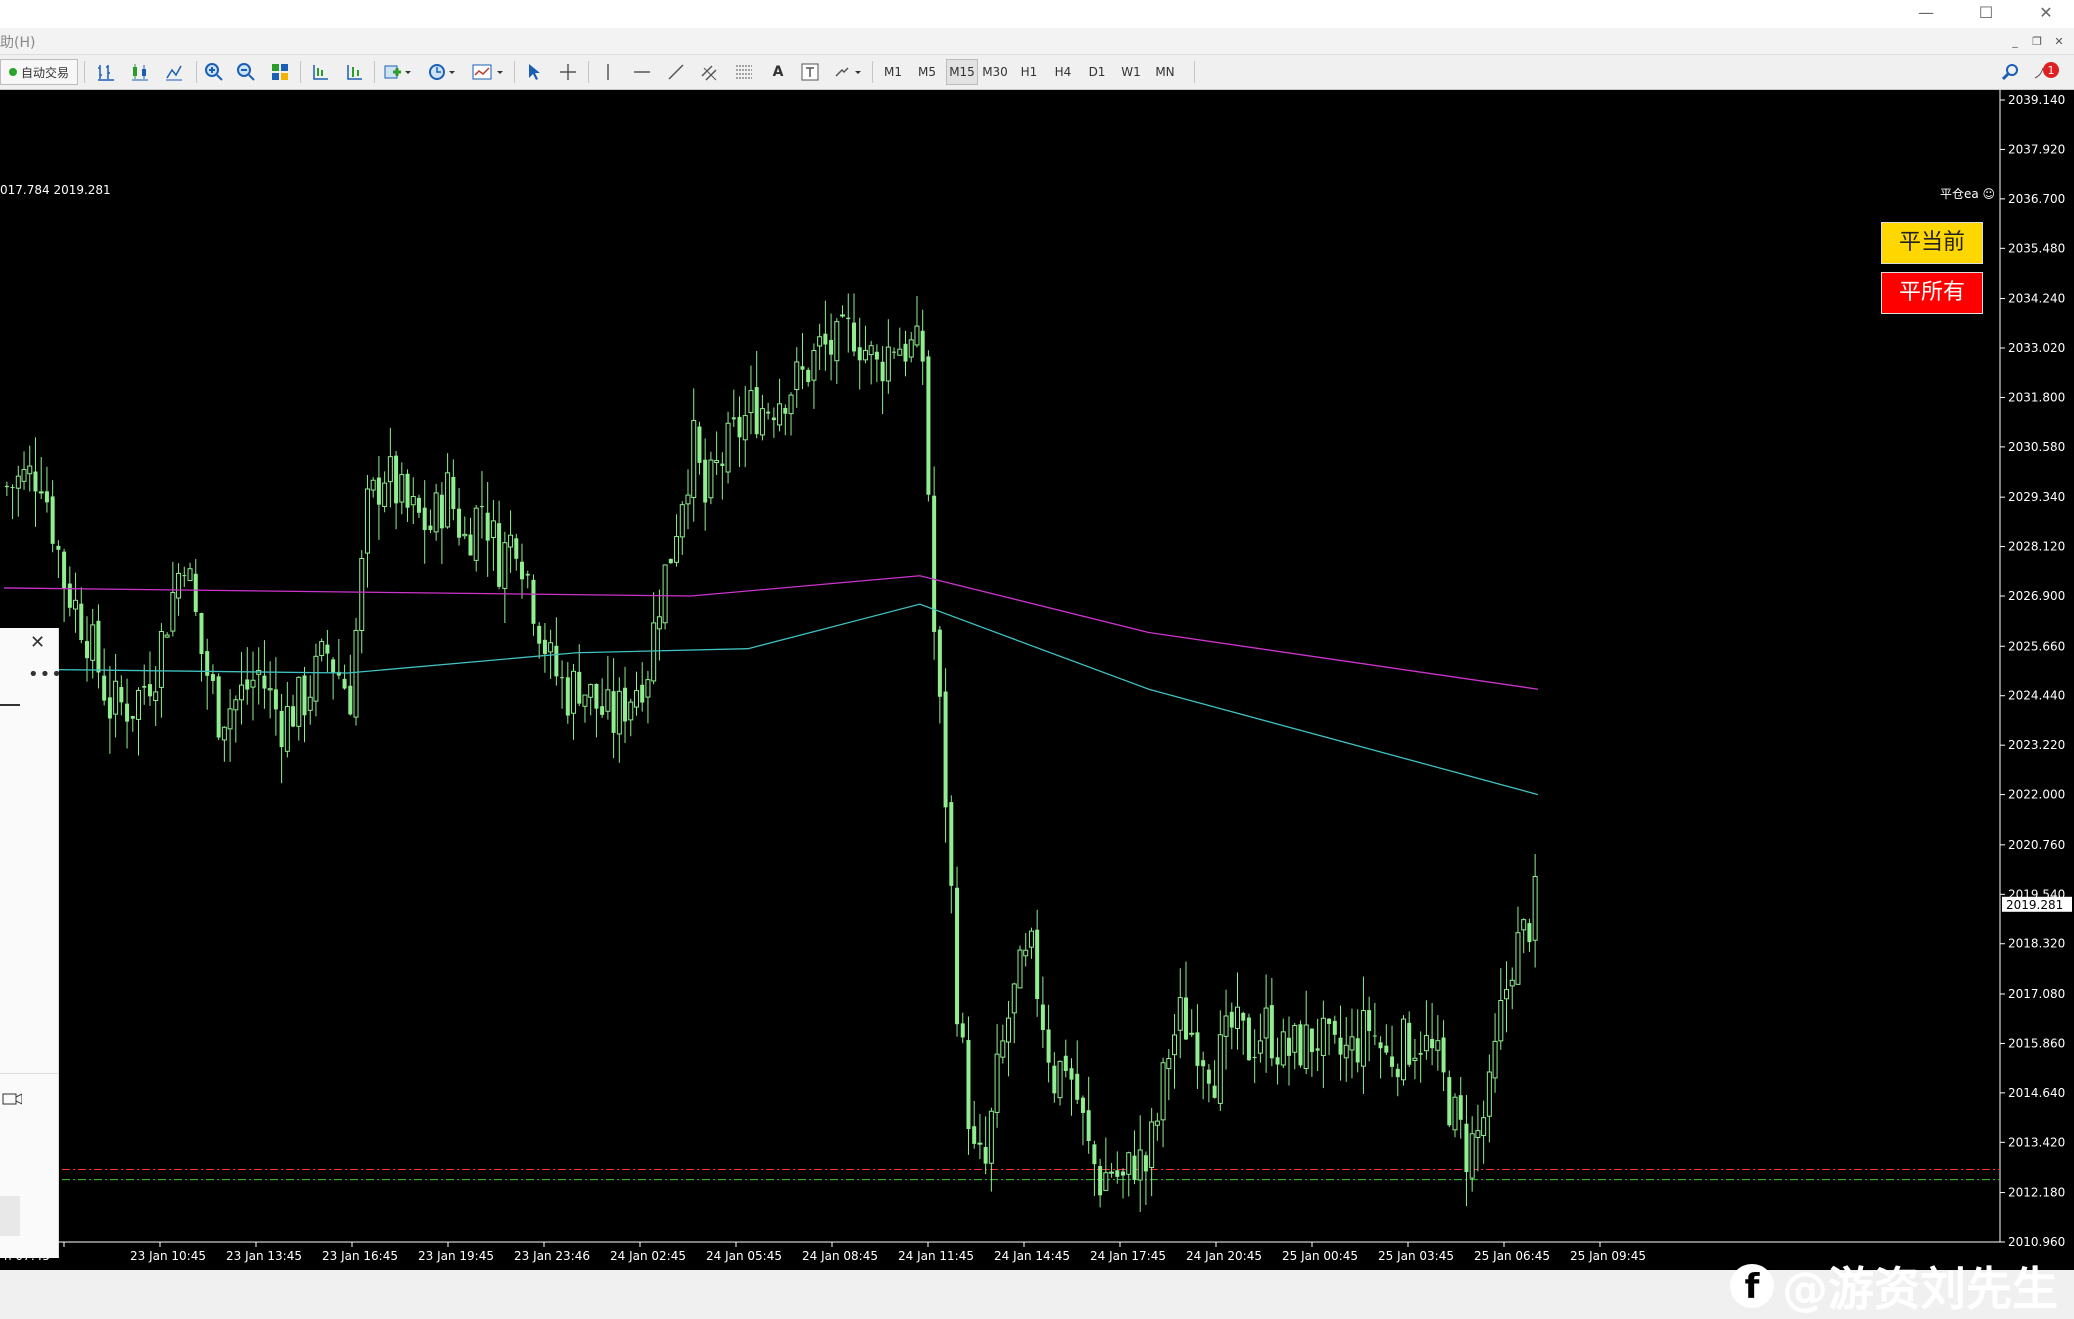 This screenshot has height=1319, width=2074. What do you see at coordinates (2046, 13) in the screenshot?
I see `close-window-button: ✕` at bounding box center [2046, 13].